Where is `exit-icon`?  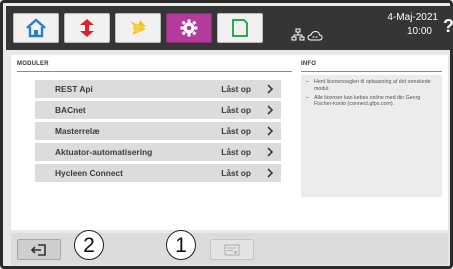
exit-icon is located at coordinates (38, 249).